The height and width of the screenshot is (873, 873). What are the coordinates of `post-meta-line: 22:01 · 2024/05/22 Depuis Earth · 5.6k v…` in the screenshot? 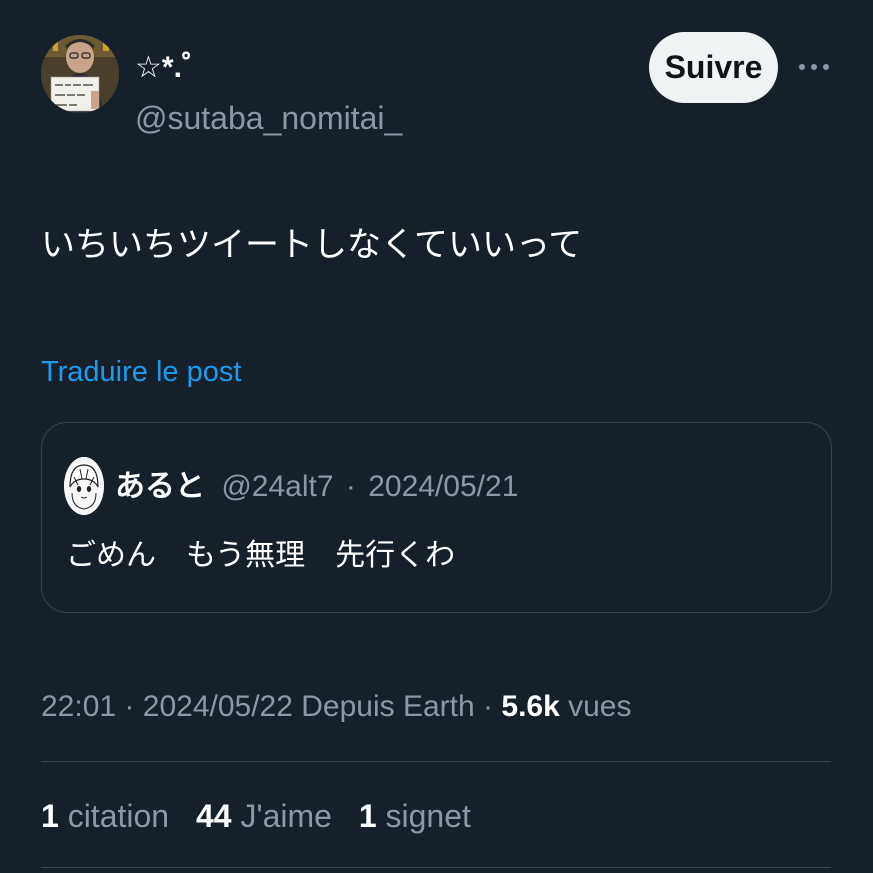 It's located at (336, 707).